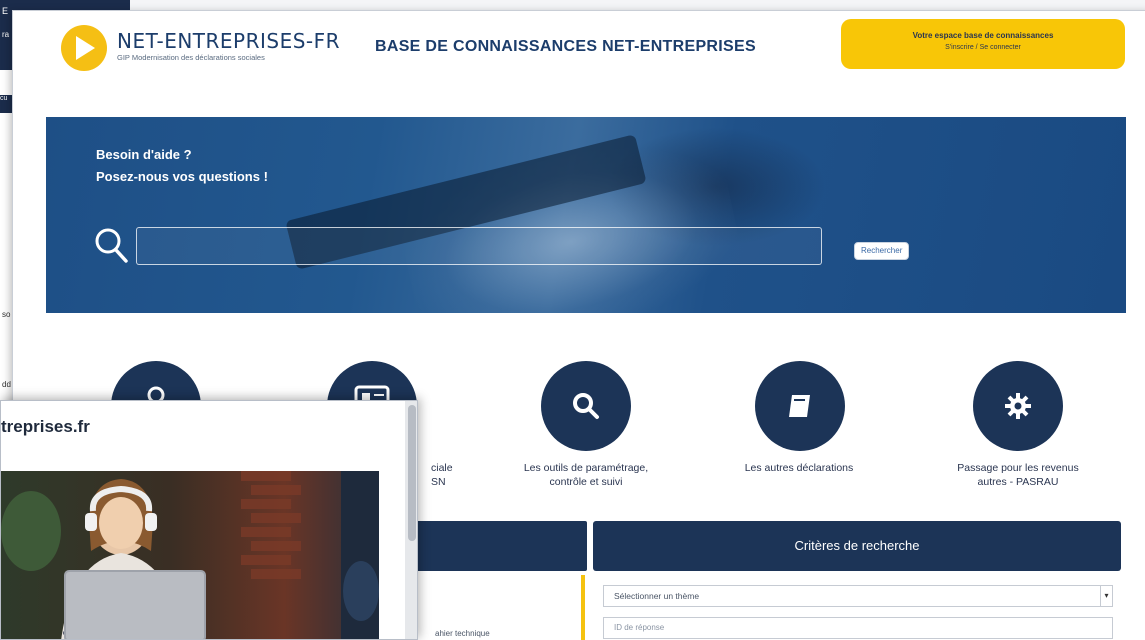 The width and height of the screenshot is (1145, 640). What do you see at coordinates (1018, 406) in the screenshot?
I see `gear-icon` at bounding box center [1018, 406].